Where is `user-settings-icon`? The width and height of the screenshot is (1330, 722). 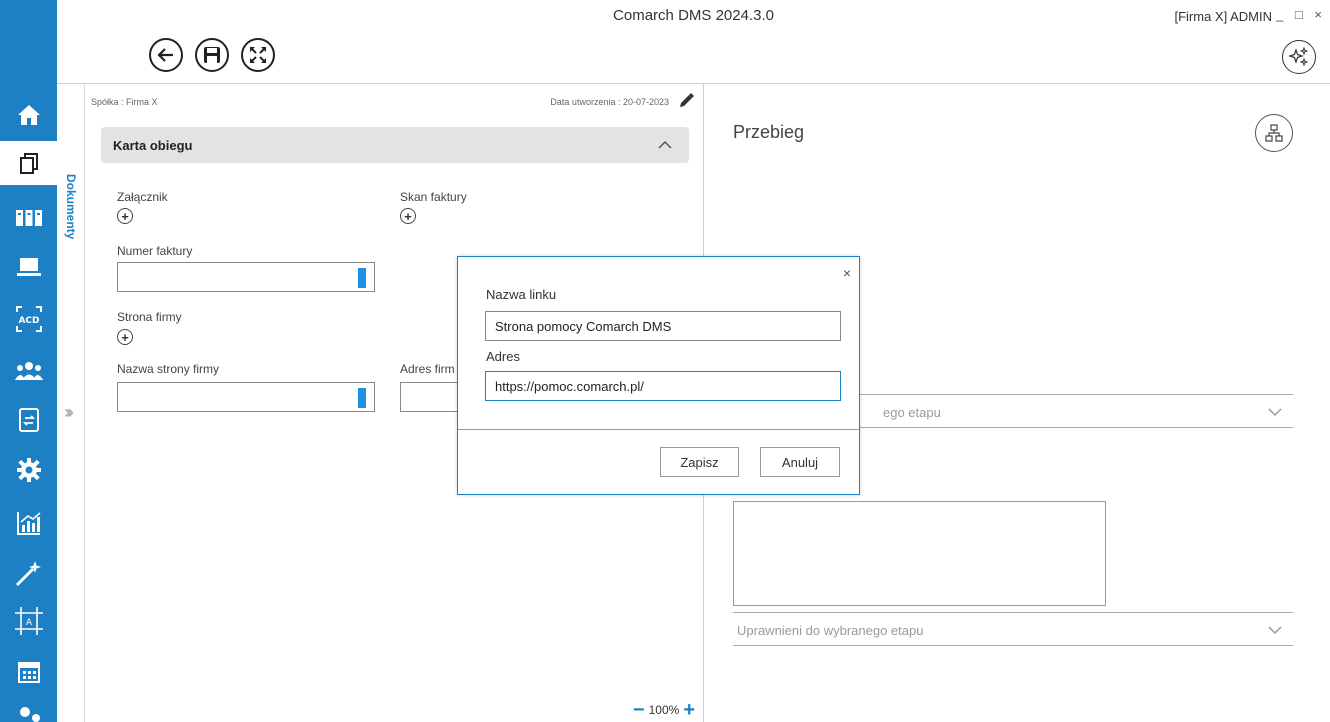
user-settings-icon is located at coordinates (29, 711).